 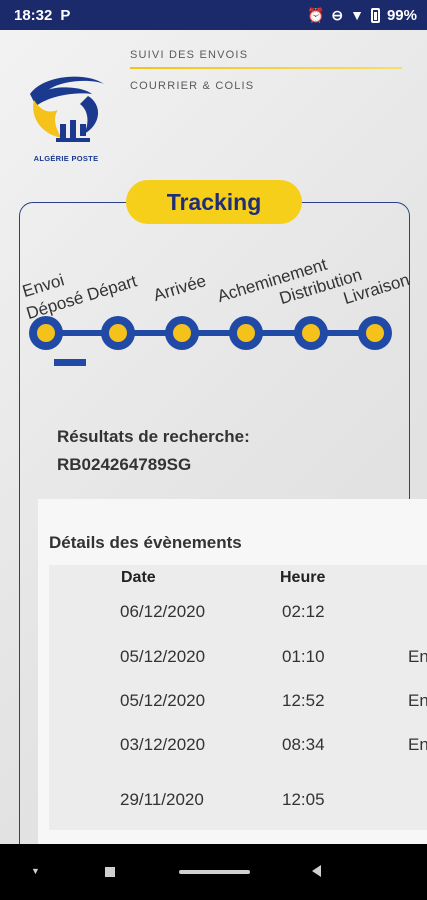 What do you see at coordinates (401, 15) in the screenshot?
I see `battery-level: 99%` at bounding box center [401, 15].